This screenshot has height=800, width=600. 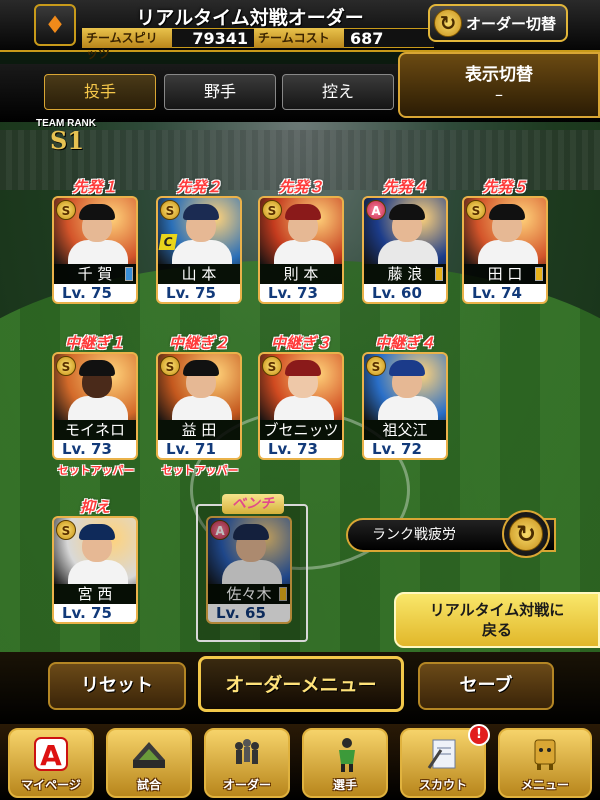 I want to click on return-button-label: リアルタイム対戦に 戻る, so click(x=497, y=620).